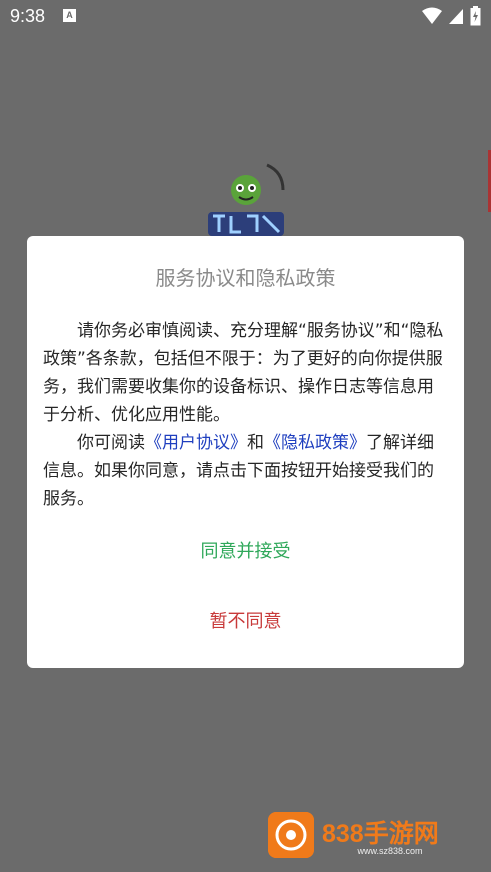  Describe the element at coordinates (111, 443) in the screenshot. I see `links-prefix: 你可阅读` at that location.